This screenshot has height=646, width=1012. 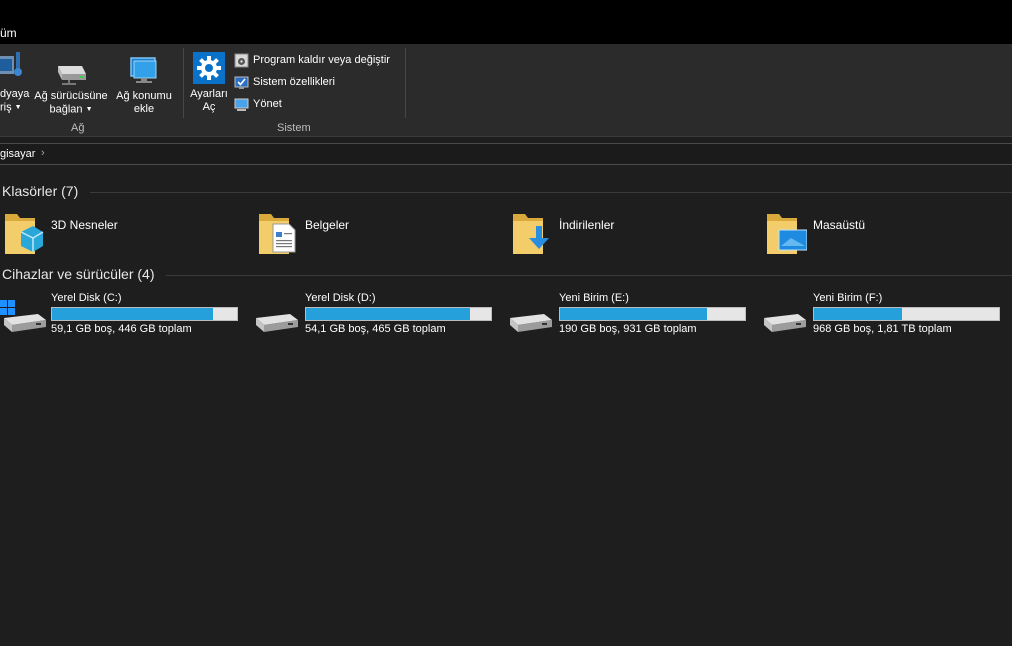 I want to click on folder-item-desktop: Masaüstü, so click(x=867, y=234).